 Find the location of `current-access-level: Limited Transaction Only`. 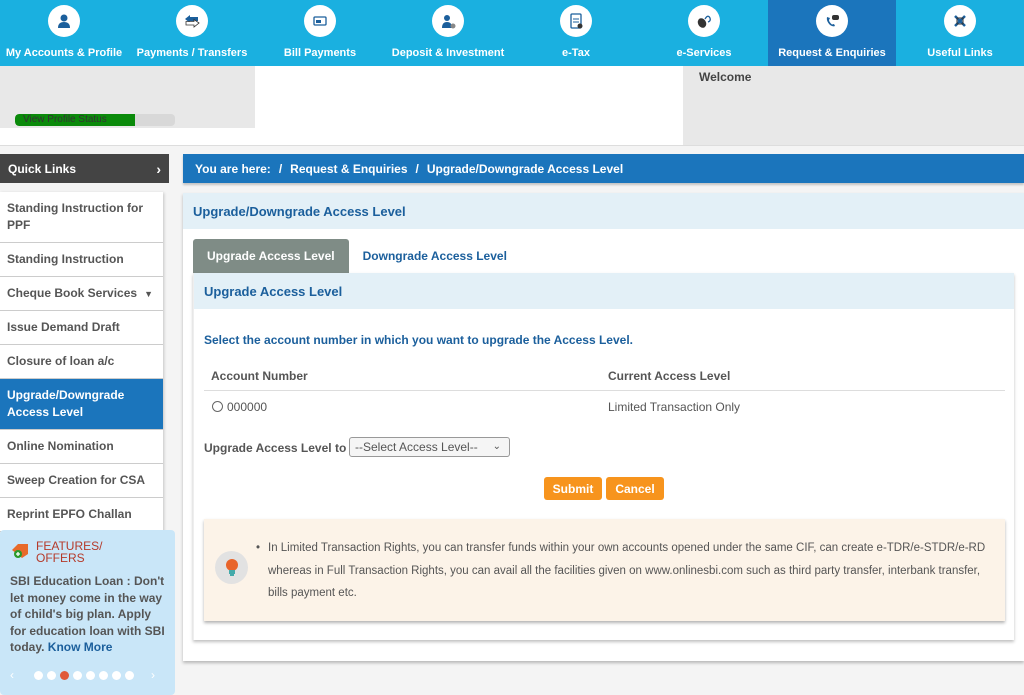

current-access-level: Limited Transaction Only is located at coordinates (674, 407).